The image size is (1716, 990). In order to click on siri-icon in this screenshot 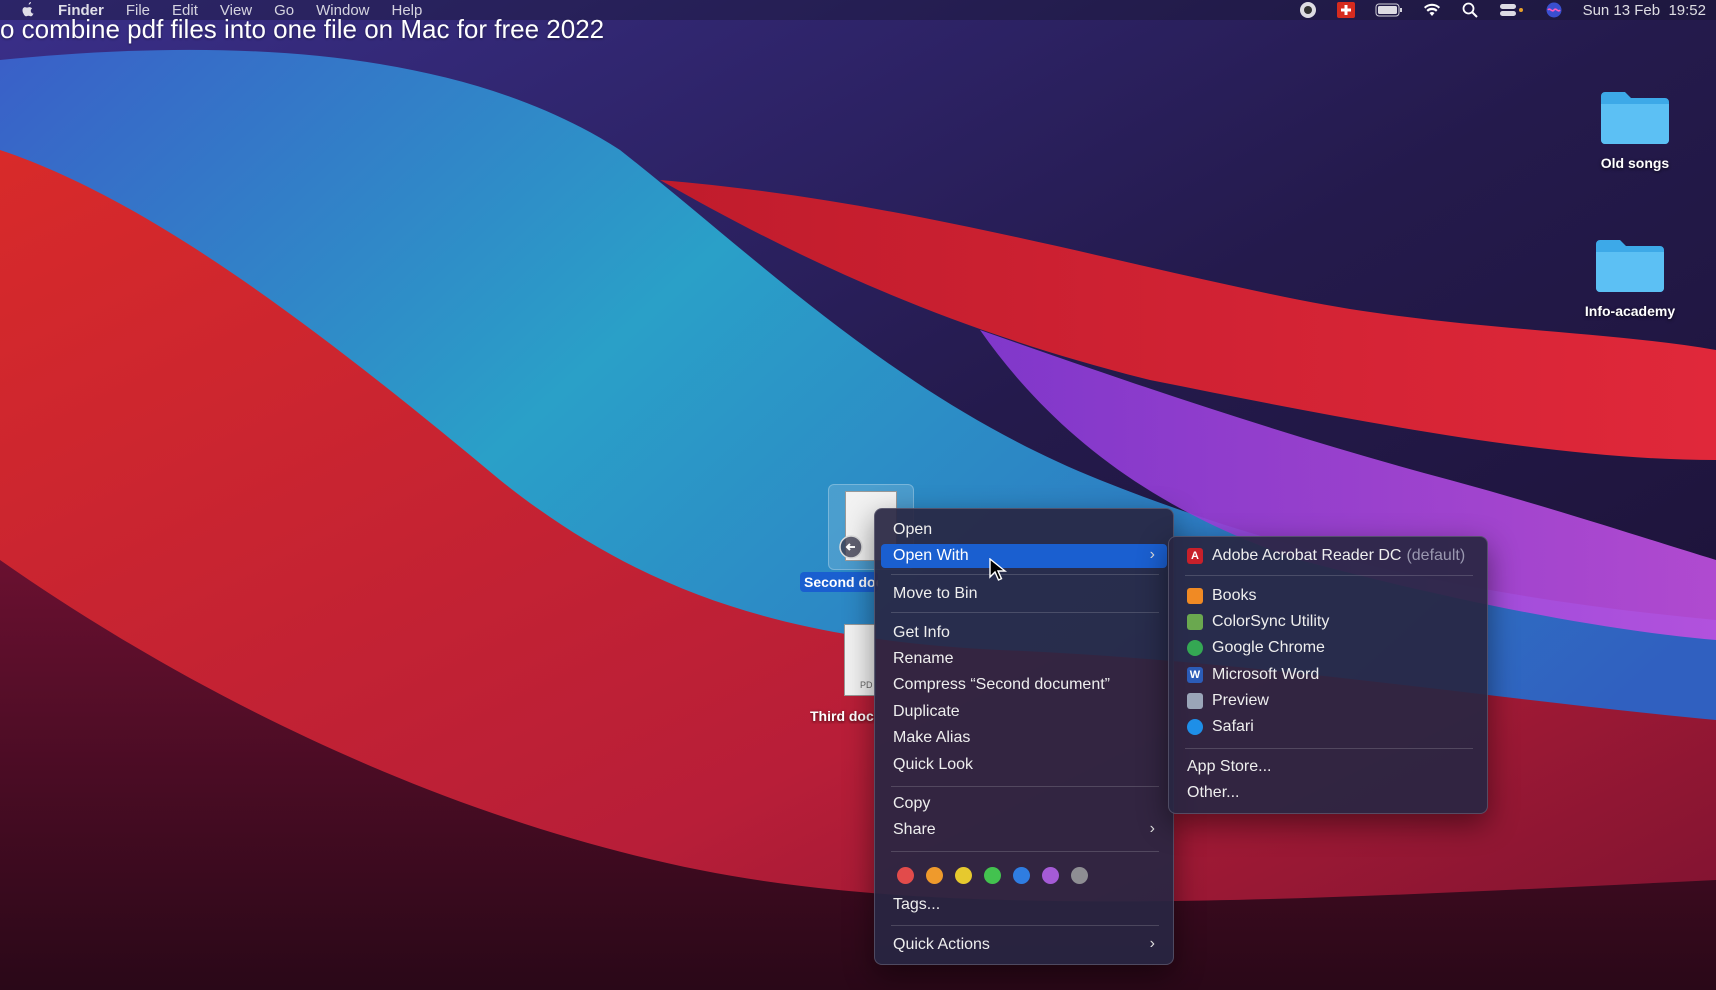, I will do `click(1554, 10)`.